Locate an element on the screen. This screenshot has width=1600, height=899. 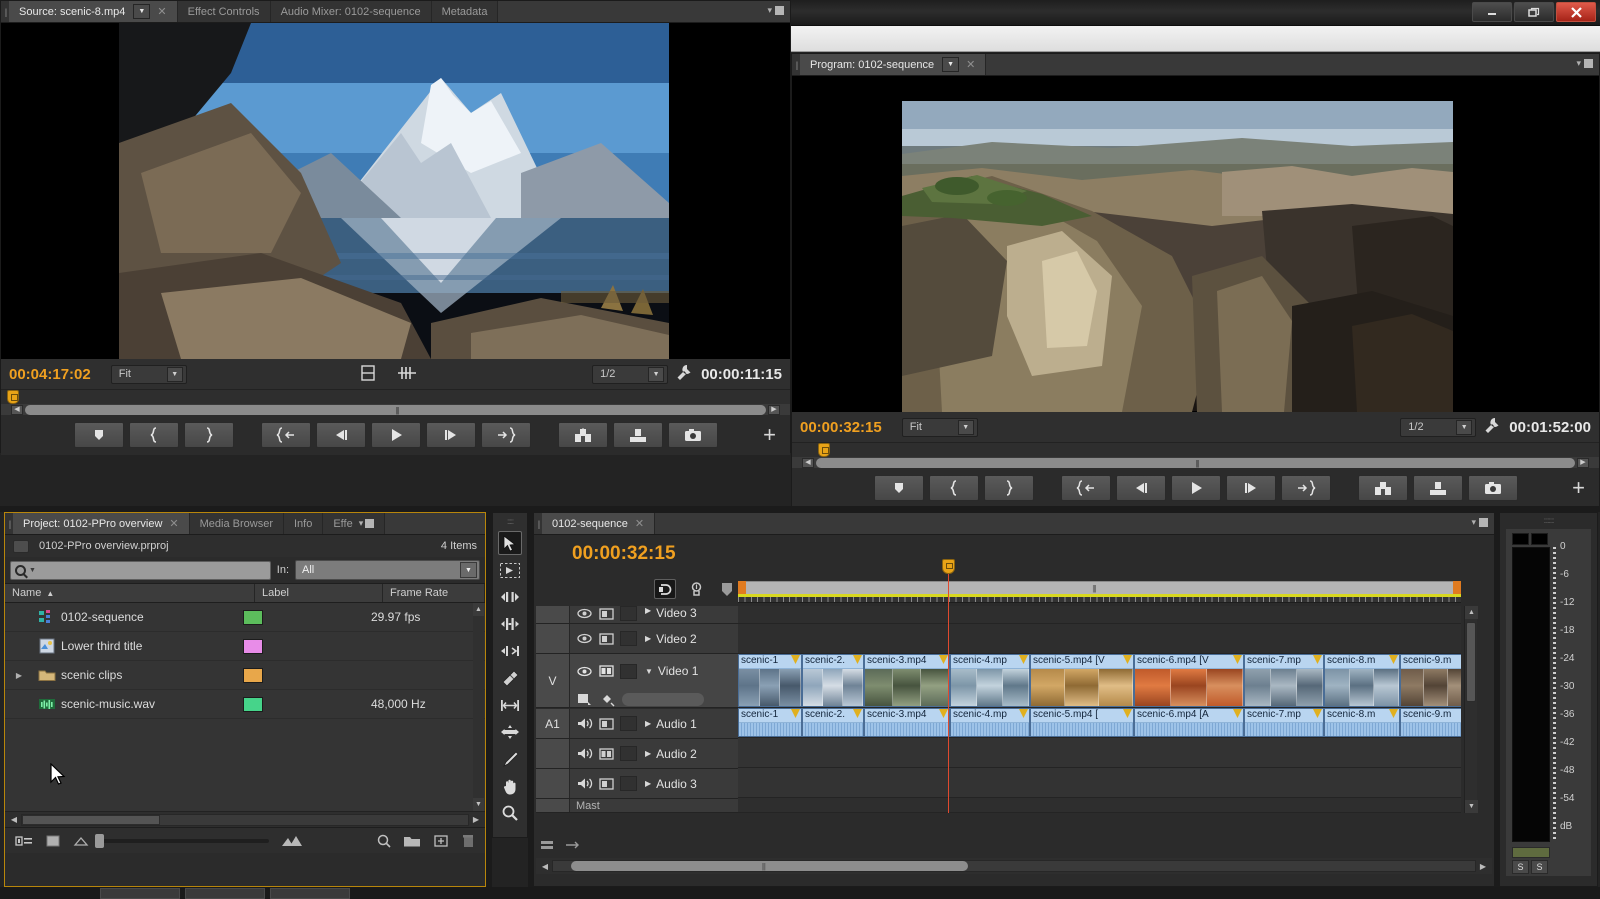
track-source-indicator is located at coordinates (553, 614).